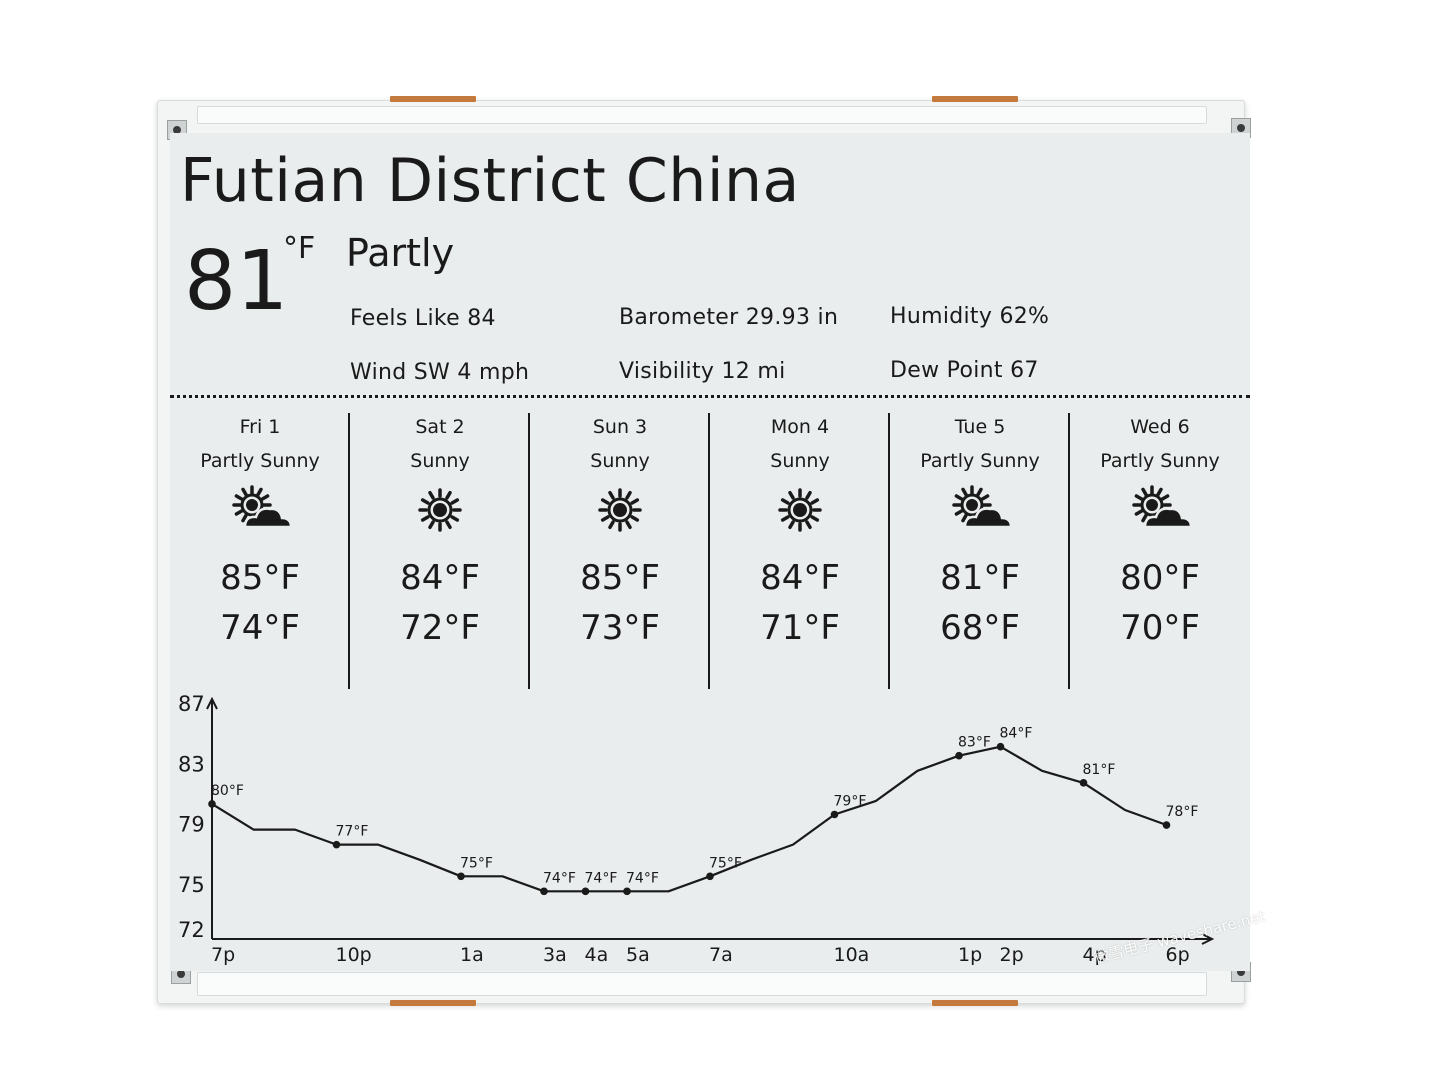  What do you see at coordinates (980, 628) in the screenshot?
I see `forecast-low: 68°F` at bounding box center [980, 628].